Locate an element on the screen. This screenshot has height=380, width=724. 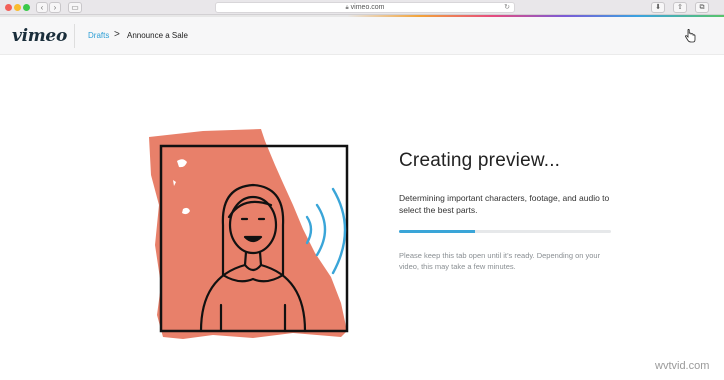
downloads-button: ⬇ is located at coordinates (658, 7).